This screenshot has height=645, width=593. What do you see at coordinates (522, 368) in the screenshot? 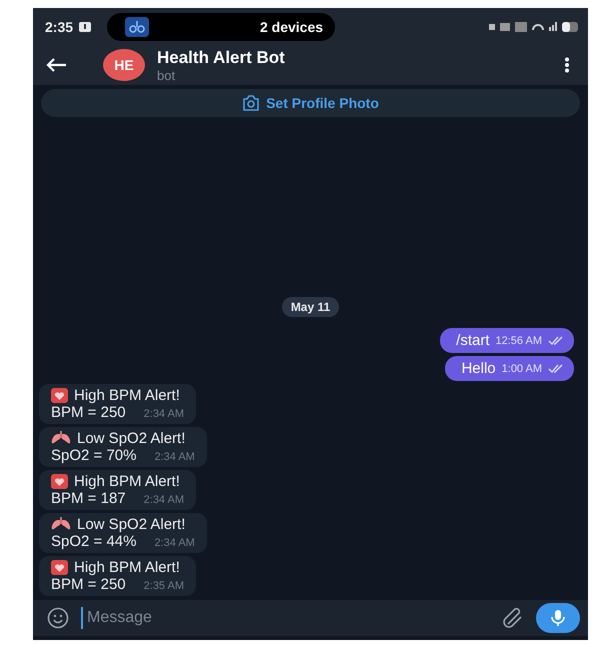
I see `message-time: 1:00 AM` at bounding box center [522, 368].